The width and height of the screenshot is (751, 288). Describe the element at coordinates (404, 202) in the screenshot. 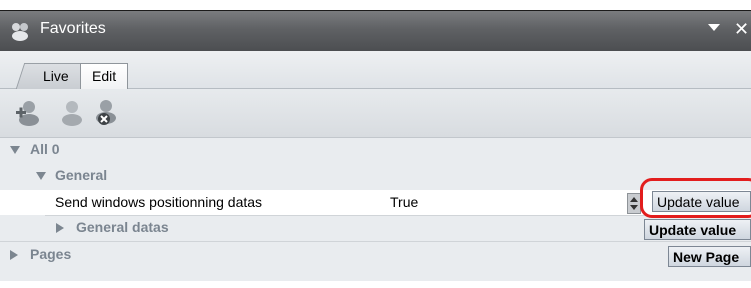

I see `property-value: True` at that location.